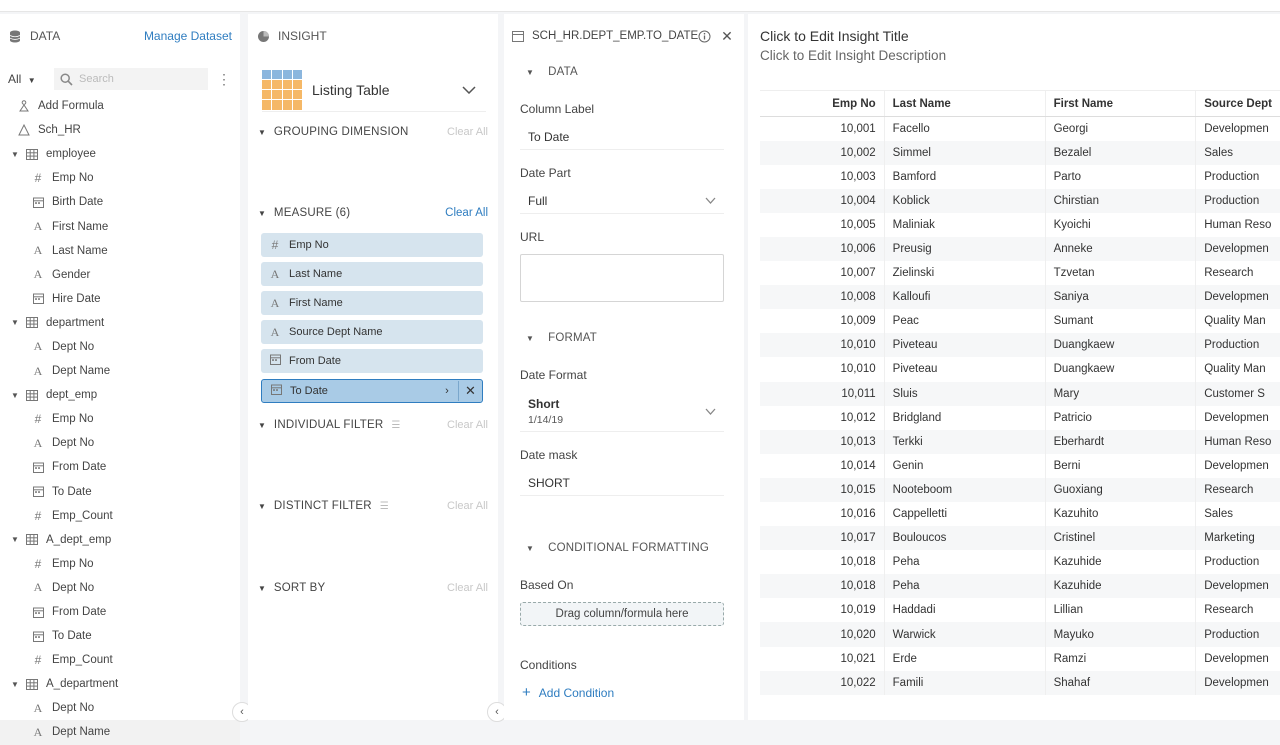 This screenshot has width=1280, height=745. What do you see at coordinates (73, 178) in the screenshot?
I see `tree-item-label: Emp No` at bounding box center [73, 178].